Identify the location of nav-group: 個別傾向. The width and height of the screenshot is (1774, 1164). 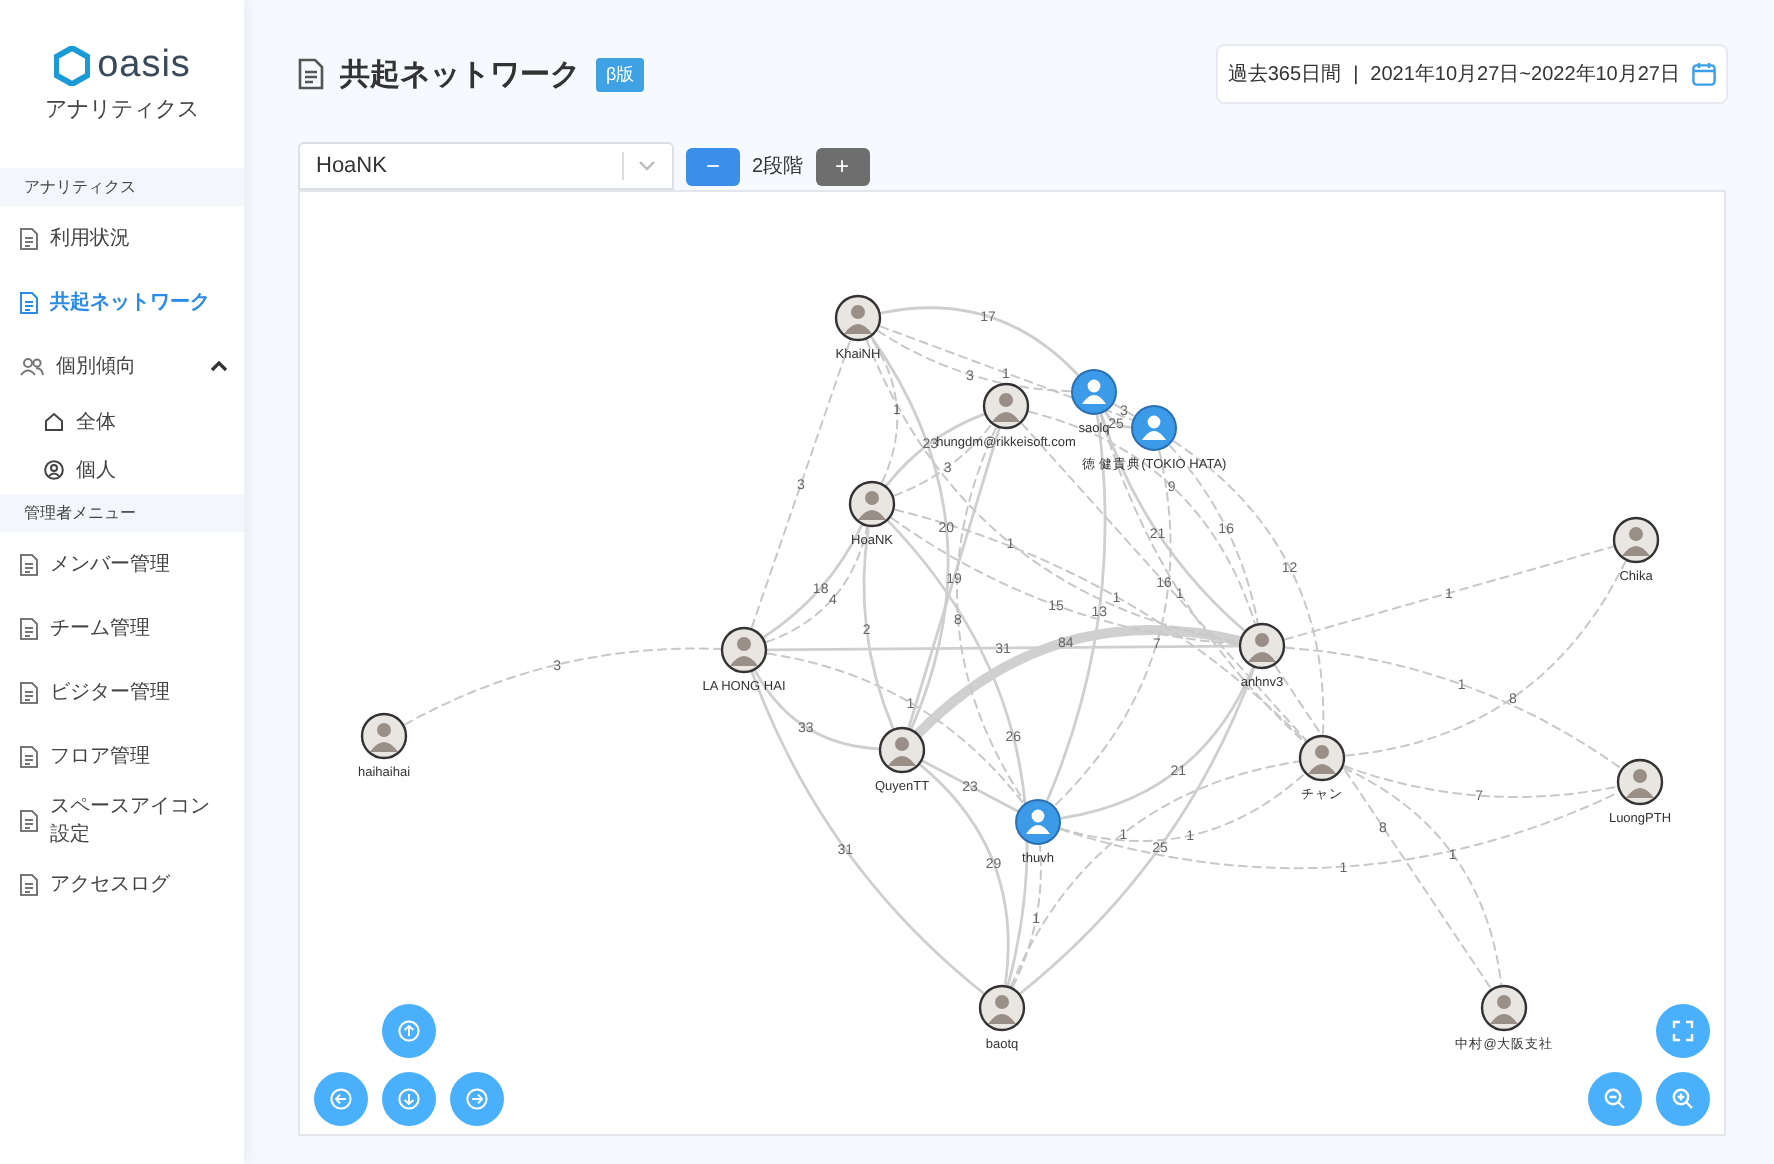
(122, 366).